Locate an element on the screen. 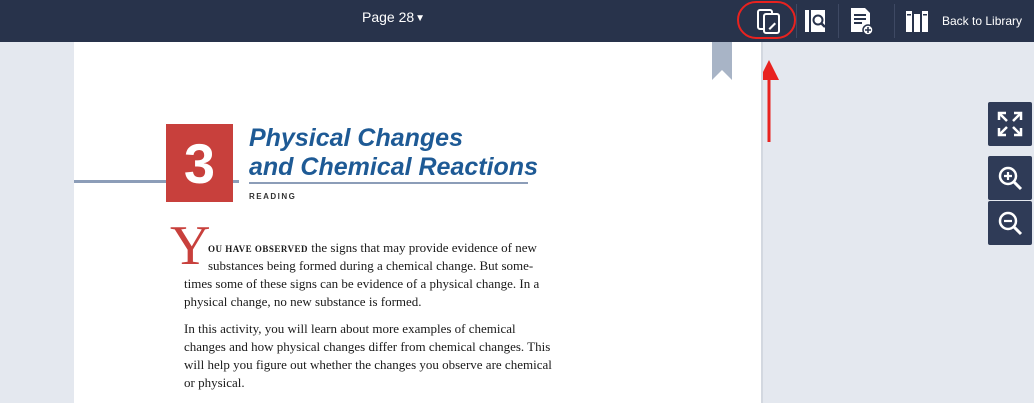  zoom-out-button is located at coordinates (1010, 223).